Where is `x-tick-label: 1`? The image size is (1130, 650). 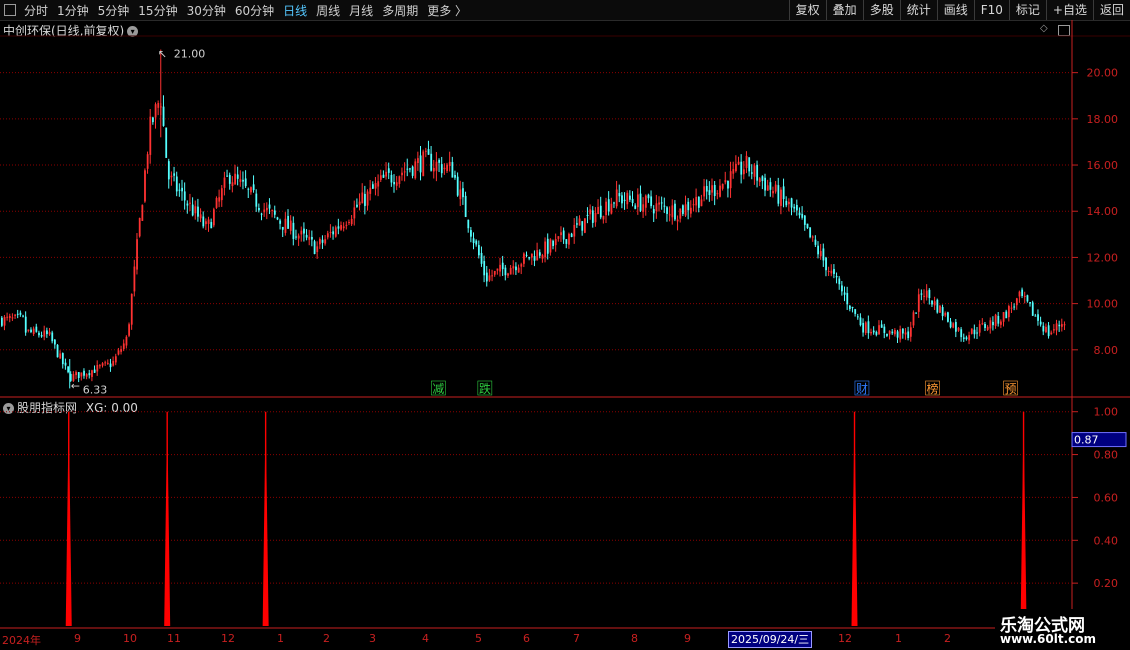
x-tick-label: 1 is located at coordinates (898, 638).